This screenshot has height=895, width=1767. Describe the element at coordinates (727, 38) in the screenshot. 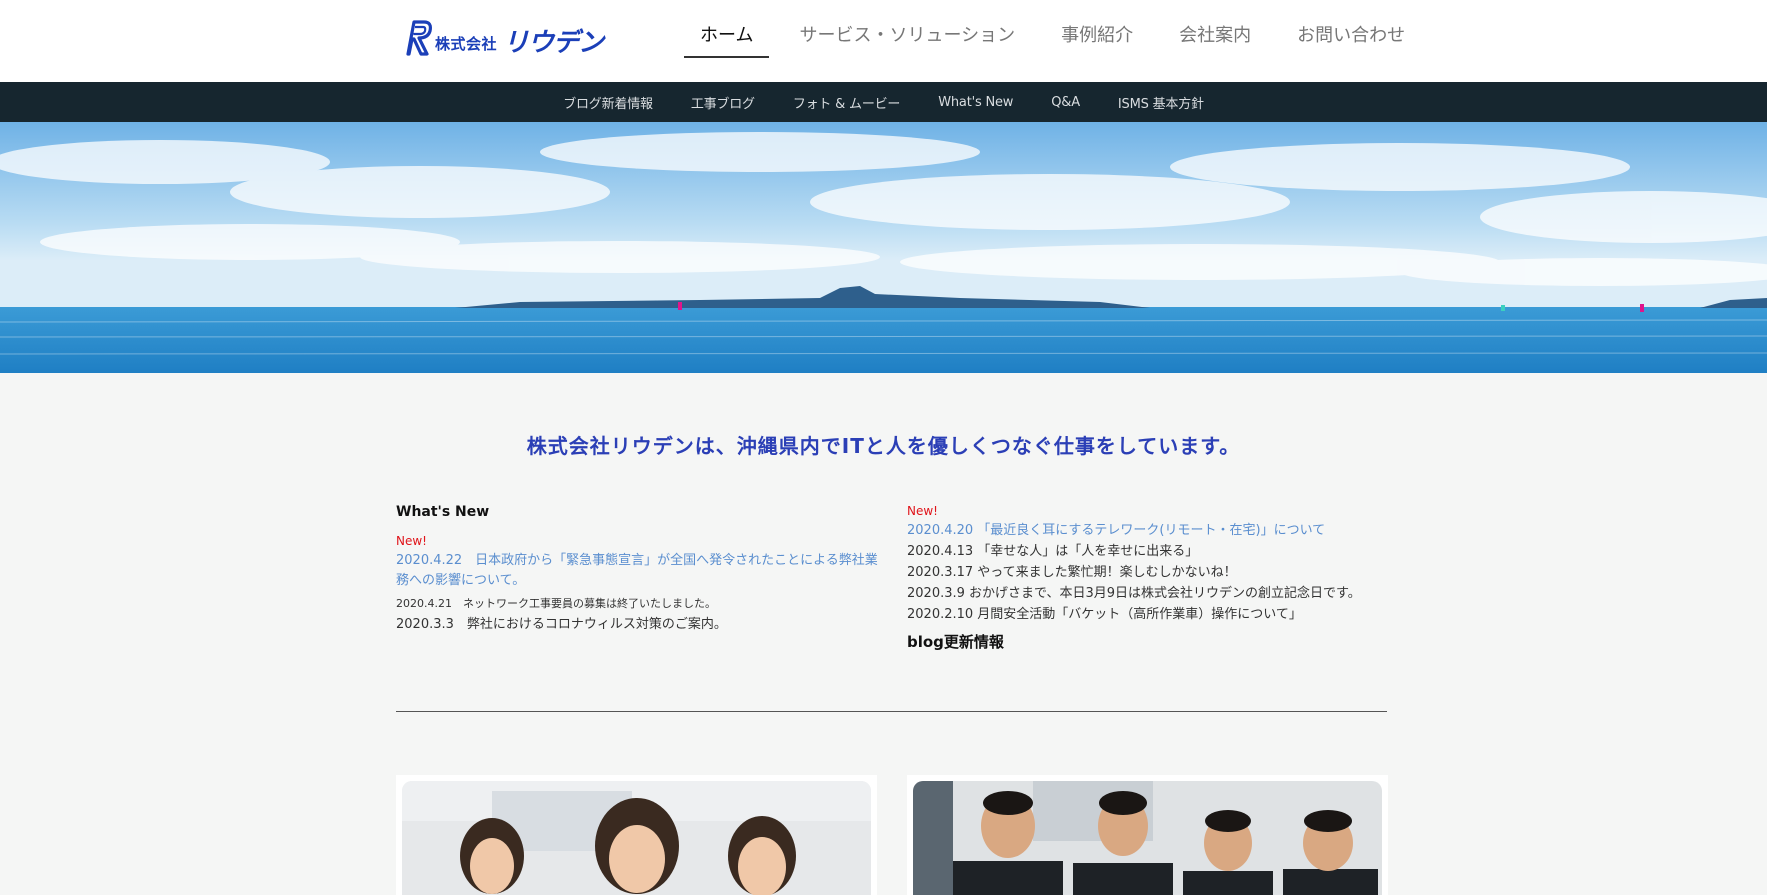

I see `nav-home: ホーム` at that location.